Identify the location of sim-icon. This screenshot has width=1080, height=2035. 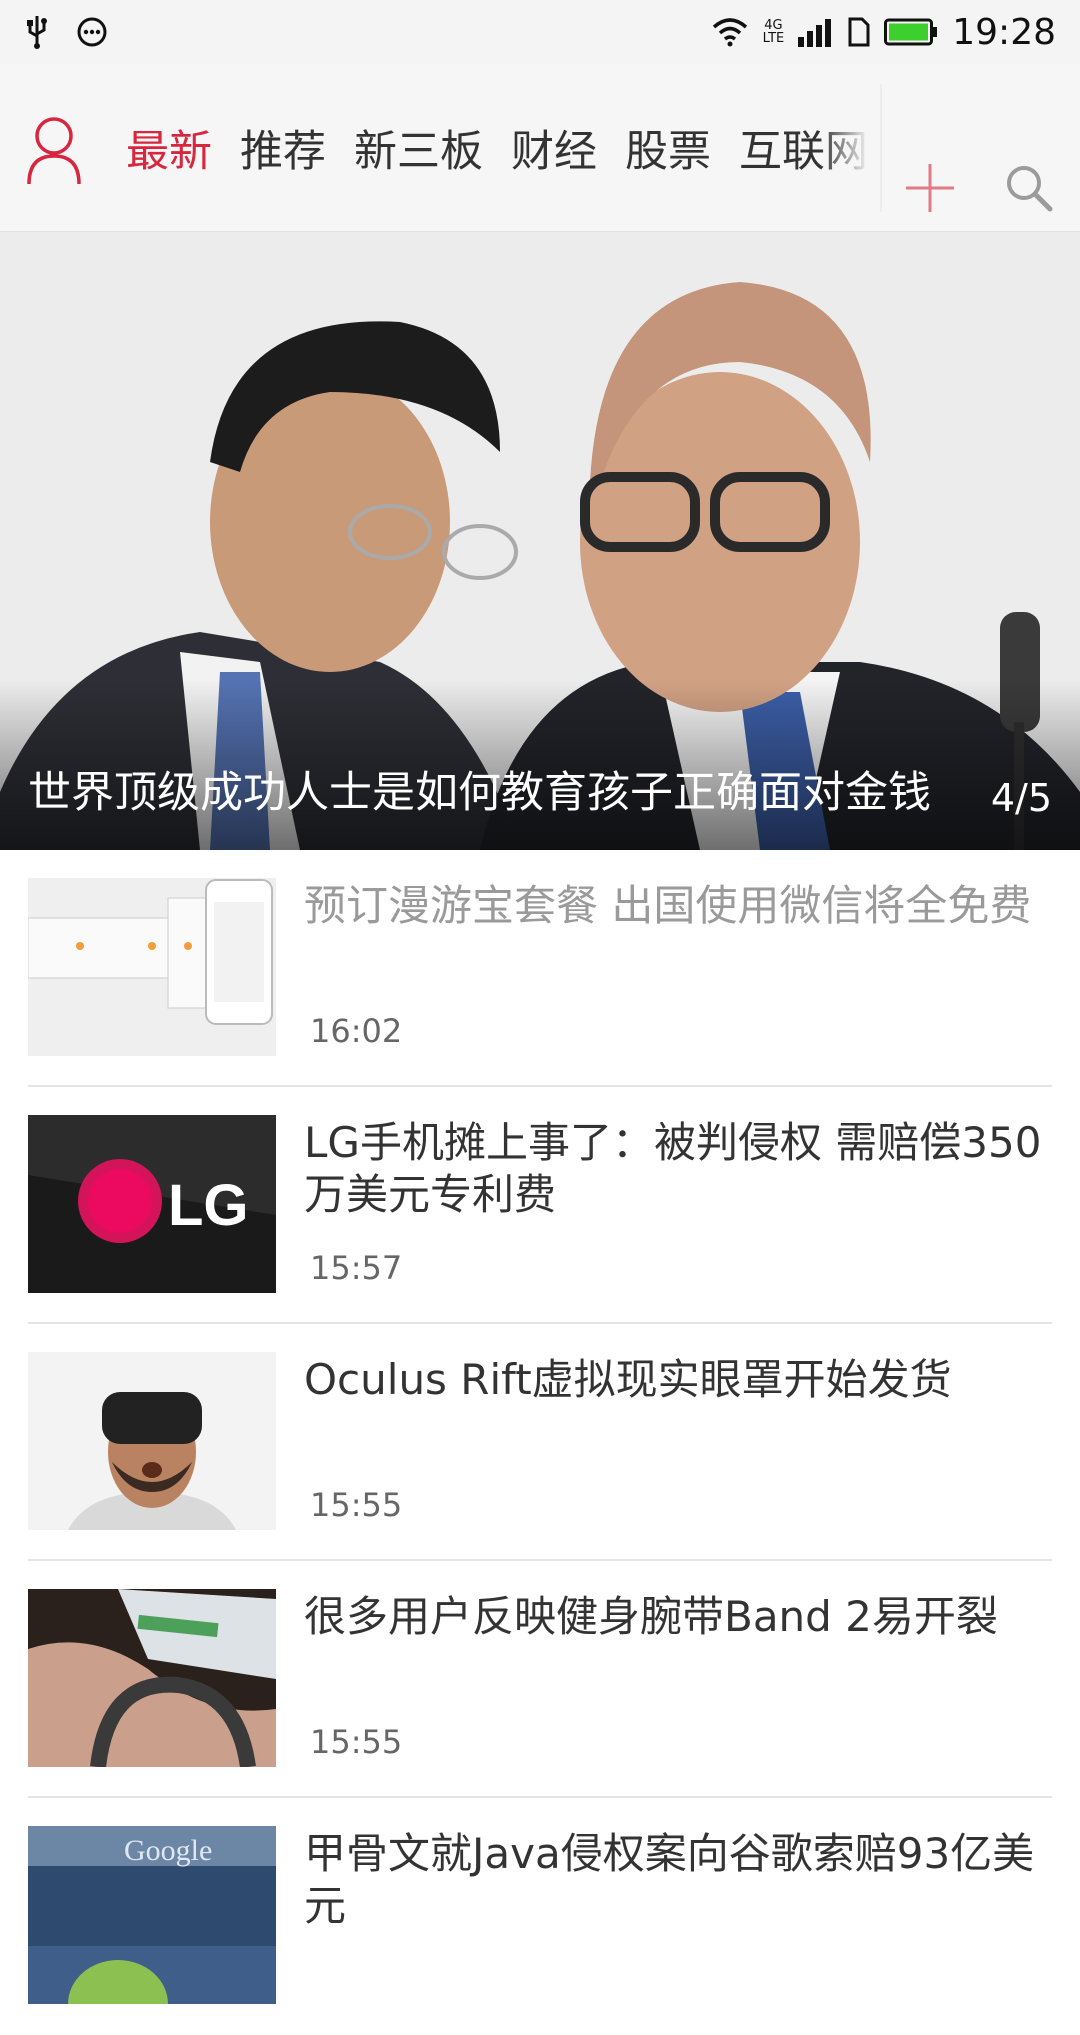
(859, 32).